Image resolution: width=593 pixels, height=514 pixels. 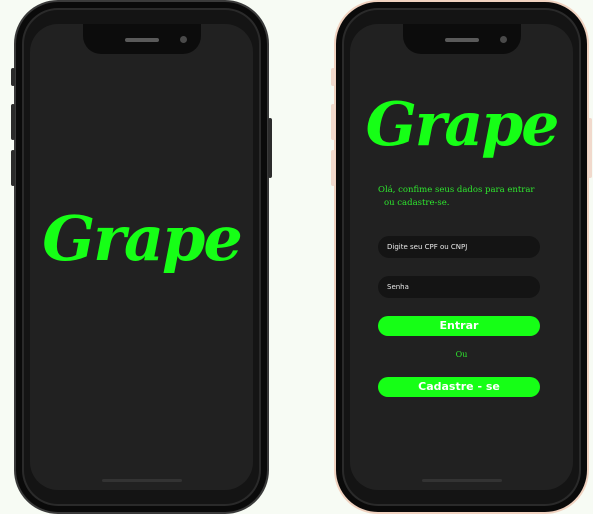 I want to click on or-separator: Ou, so click(x=461, y=354).